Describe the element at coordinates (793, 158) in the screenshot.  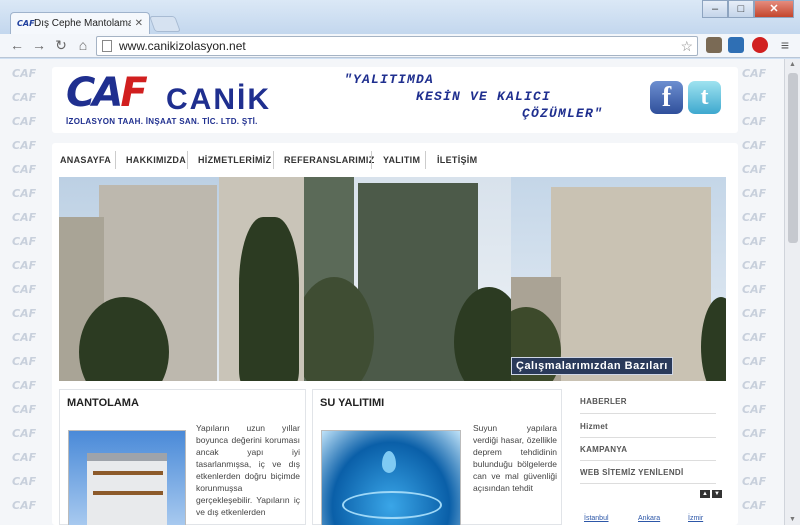
I see `scrollbar-thumb` at that location.